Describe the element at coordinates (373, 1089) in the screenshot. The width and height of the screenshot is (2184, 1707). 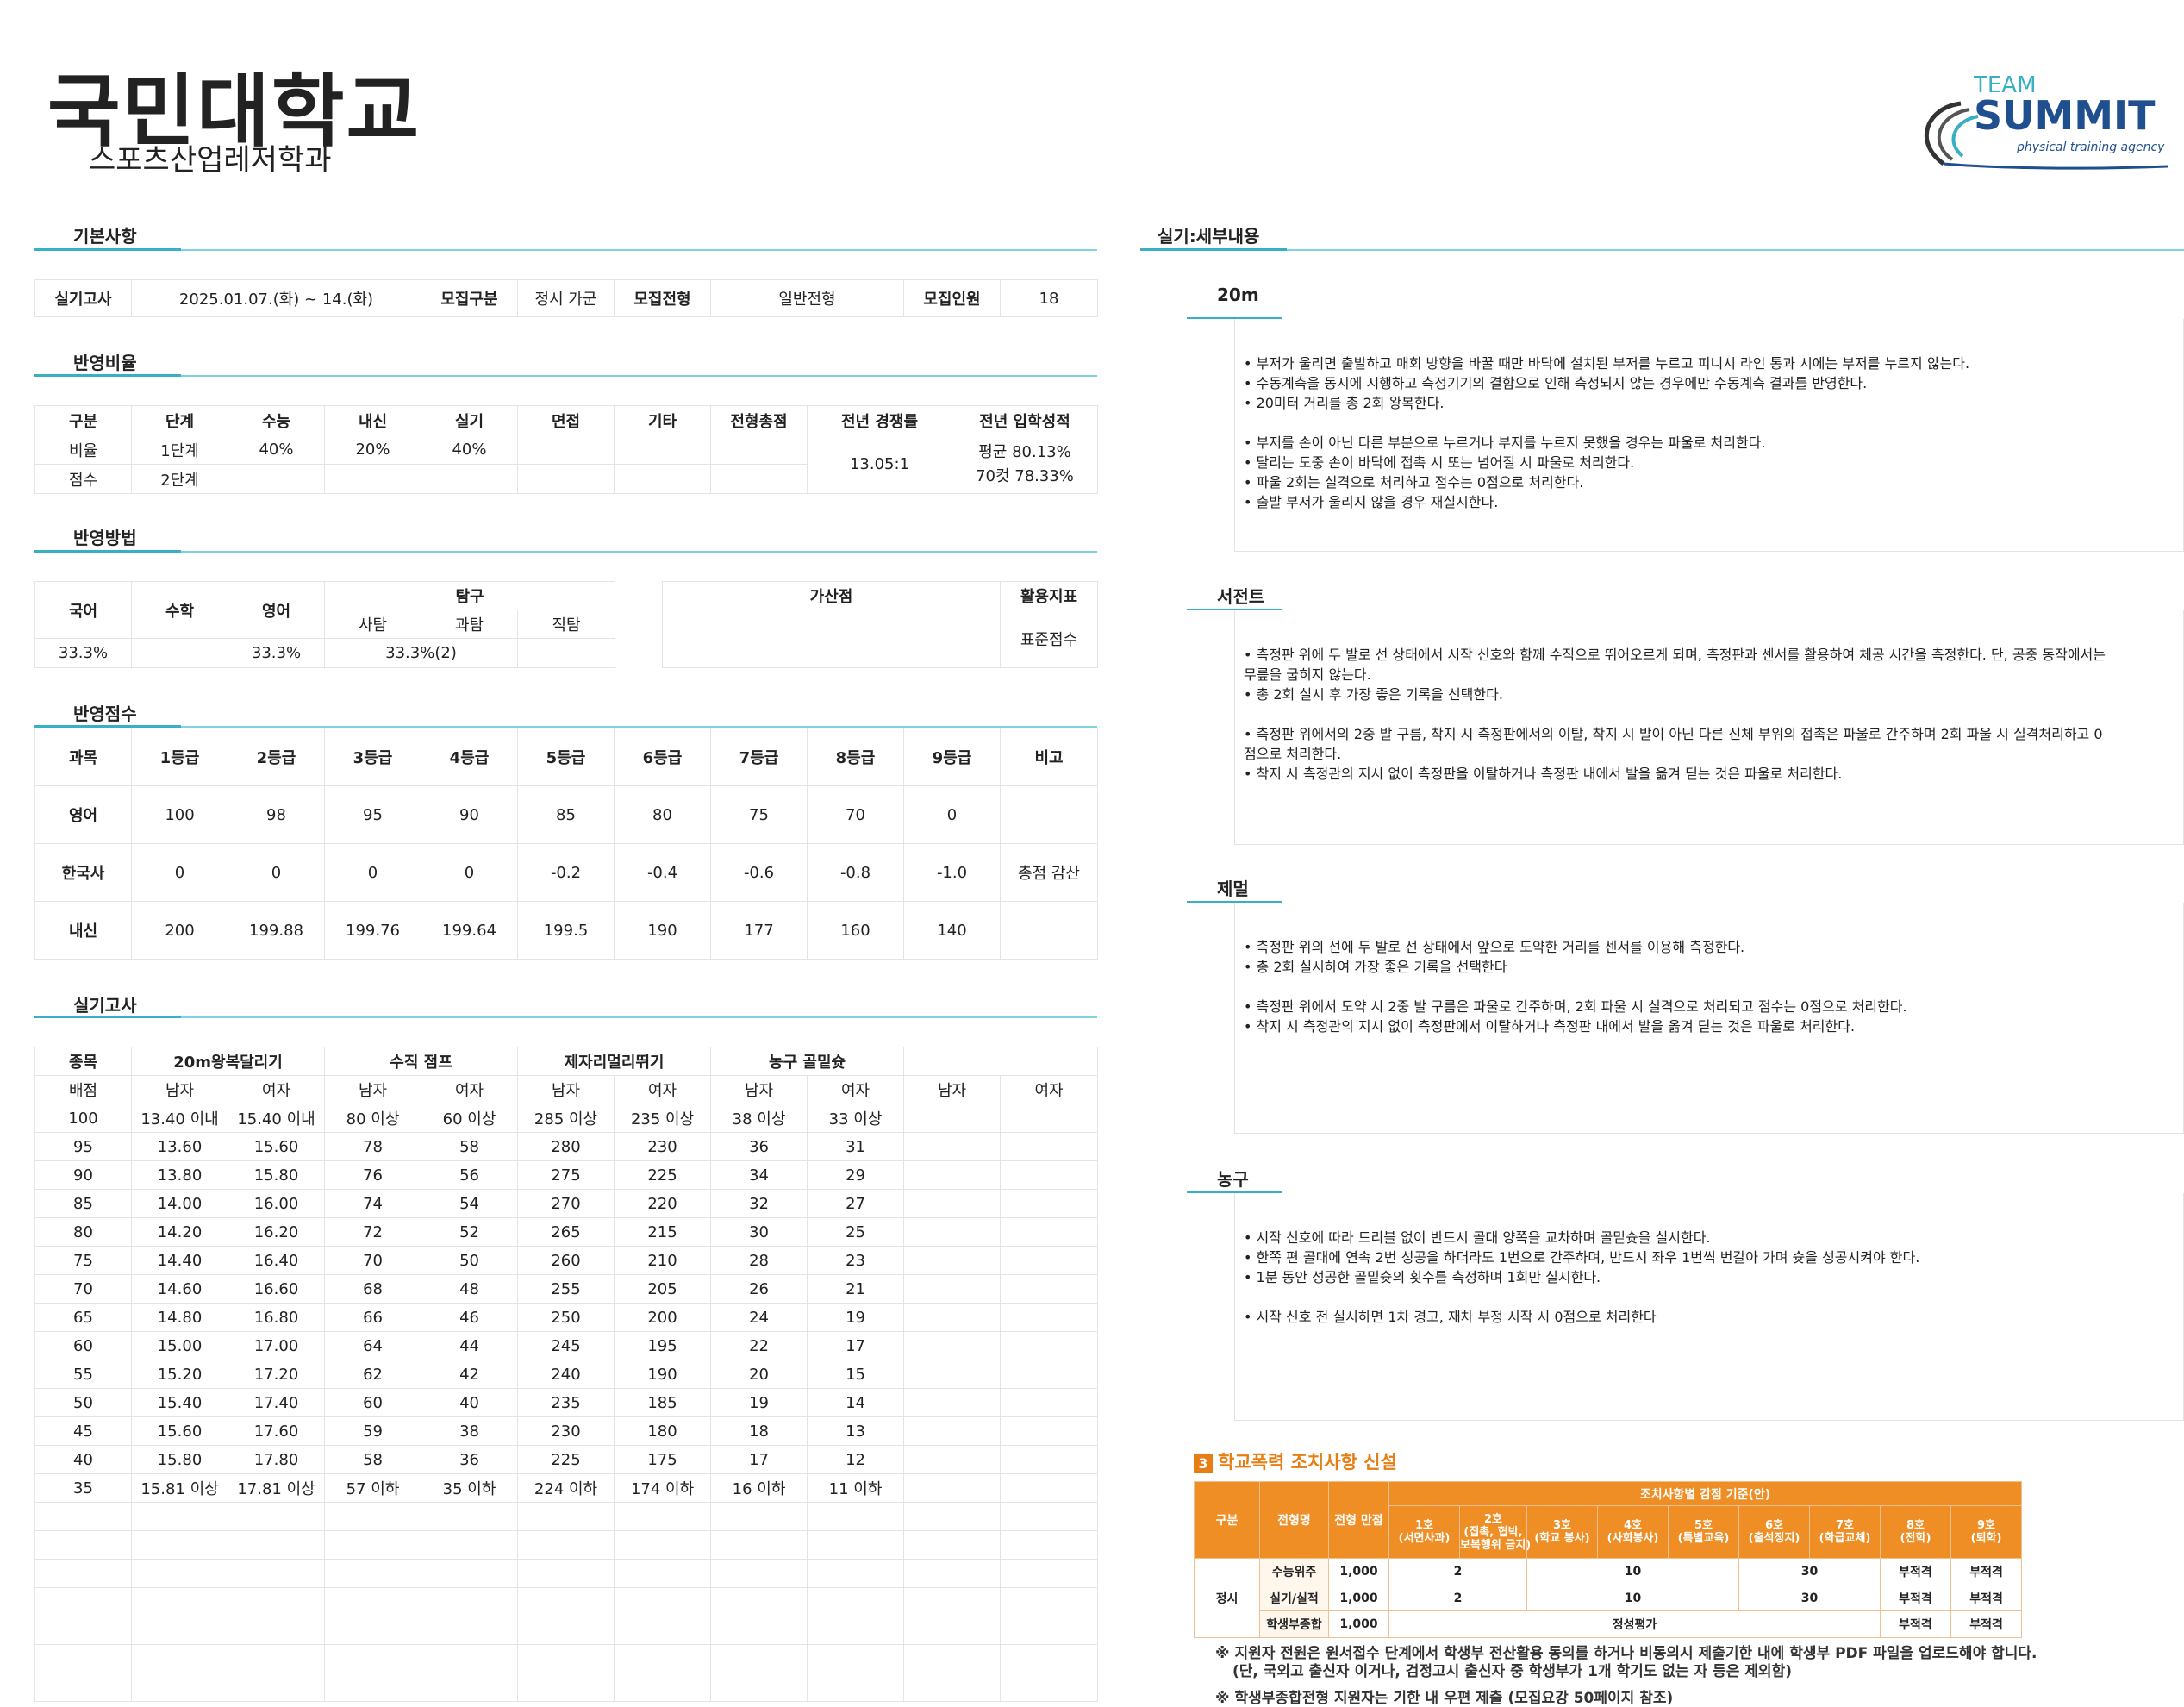
I see `practical-gender-header: 남자` at that location.